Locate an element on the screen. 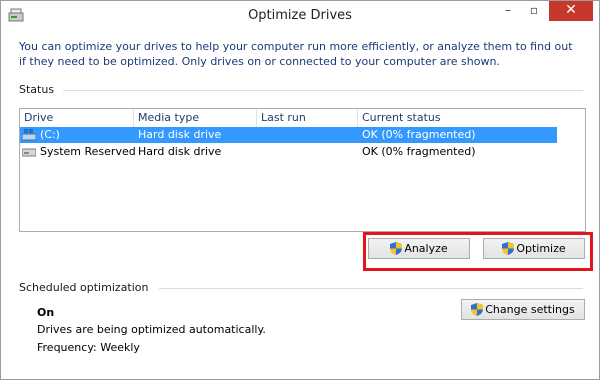  title-bar: Optimize Drives – ▫ ✕ is located at coordinates (300, 15).